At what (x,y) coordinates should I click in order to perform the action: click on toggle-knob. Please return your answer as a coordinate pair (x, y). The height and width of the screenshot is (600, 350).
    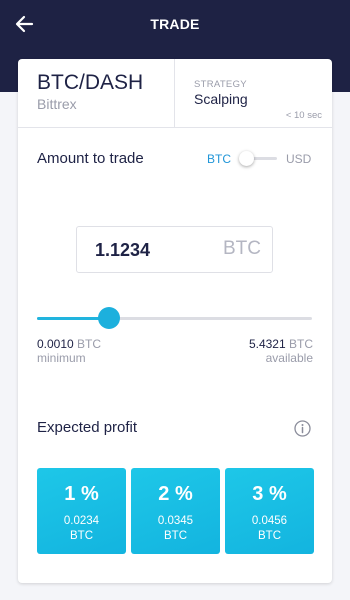
    Looking at the image, I should click on (246, 158).